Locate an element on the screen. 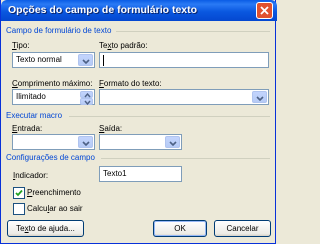 The height and width of the screenshot is (244, 320). close-button is located at coordinates (264, 10).